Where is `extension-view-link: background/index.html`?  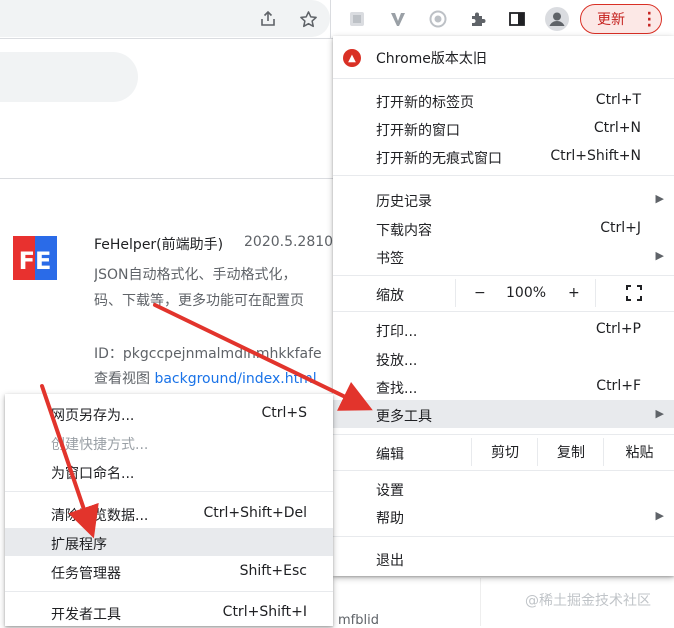
extension-view-link: background/index.html is located at coordinates (235, 379).